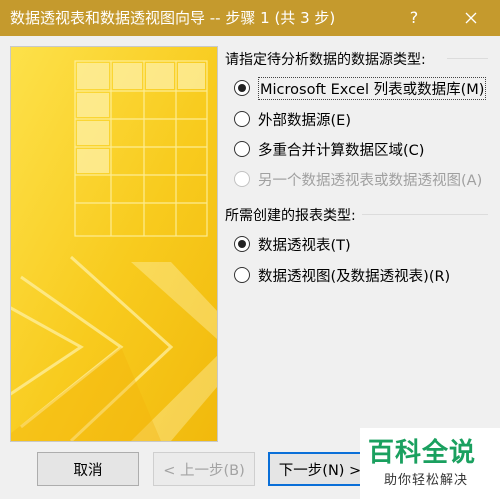 The image size is (500, 499). What do you see at coordinates (242, 88) in the screenshot?
I see `radio-excel-list` at bounding box center [242, 88].